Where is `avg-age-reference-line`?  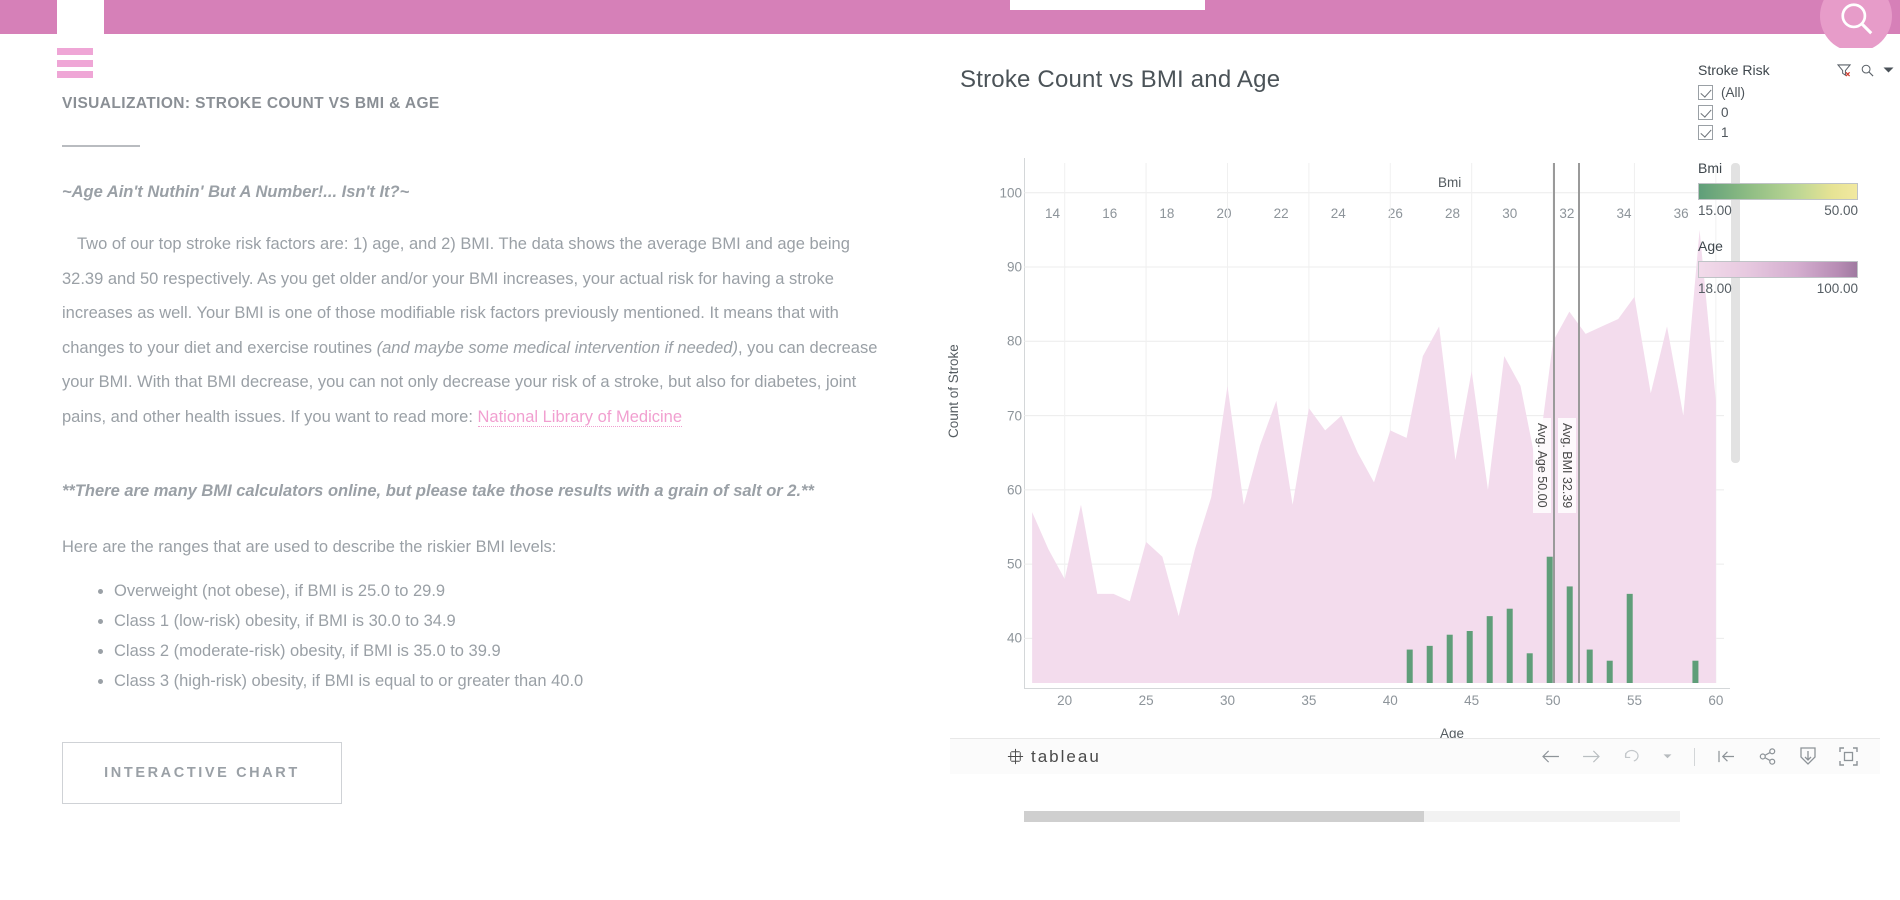 avg-age-reference-line is located at coordinates (1554, 423).